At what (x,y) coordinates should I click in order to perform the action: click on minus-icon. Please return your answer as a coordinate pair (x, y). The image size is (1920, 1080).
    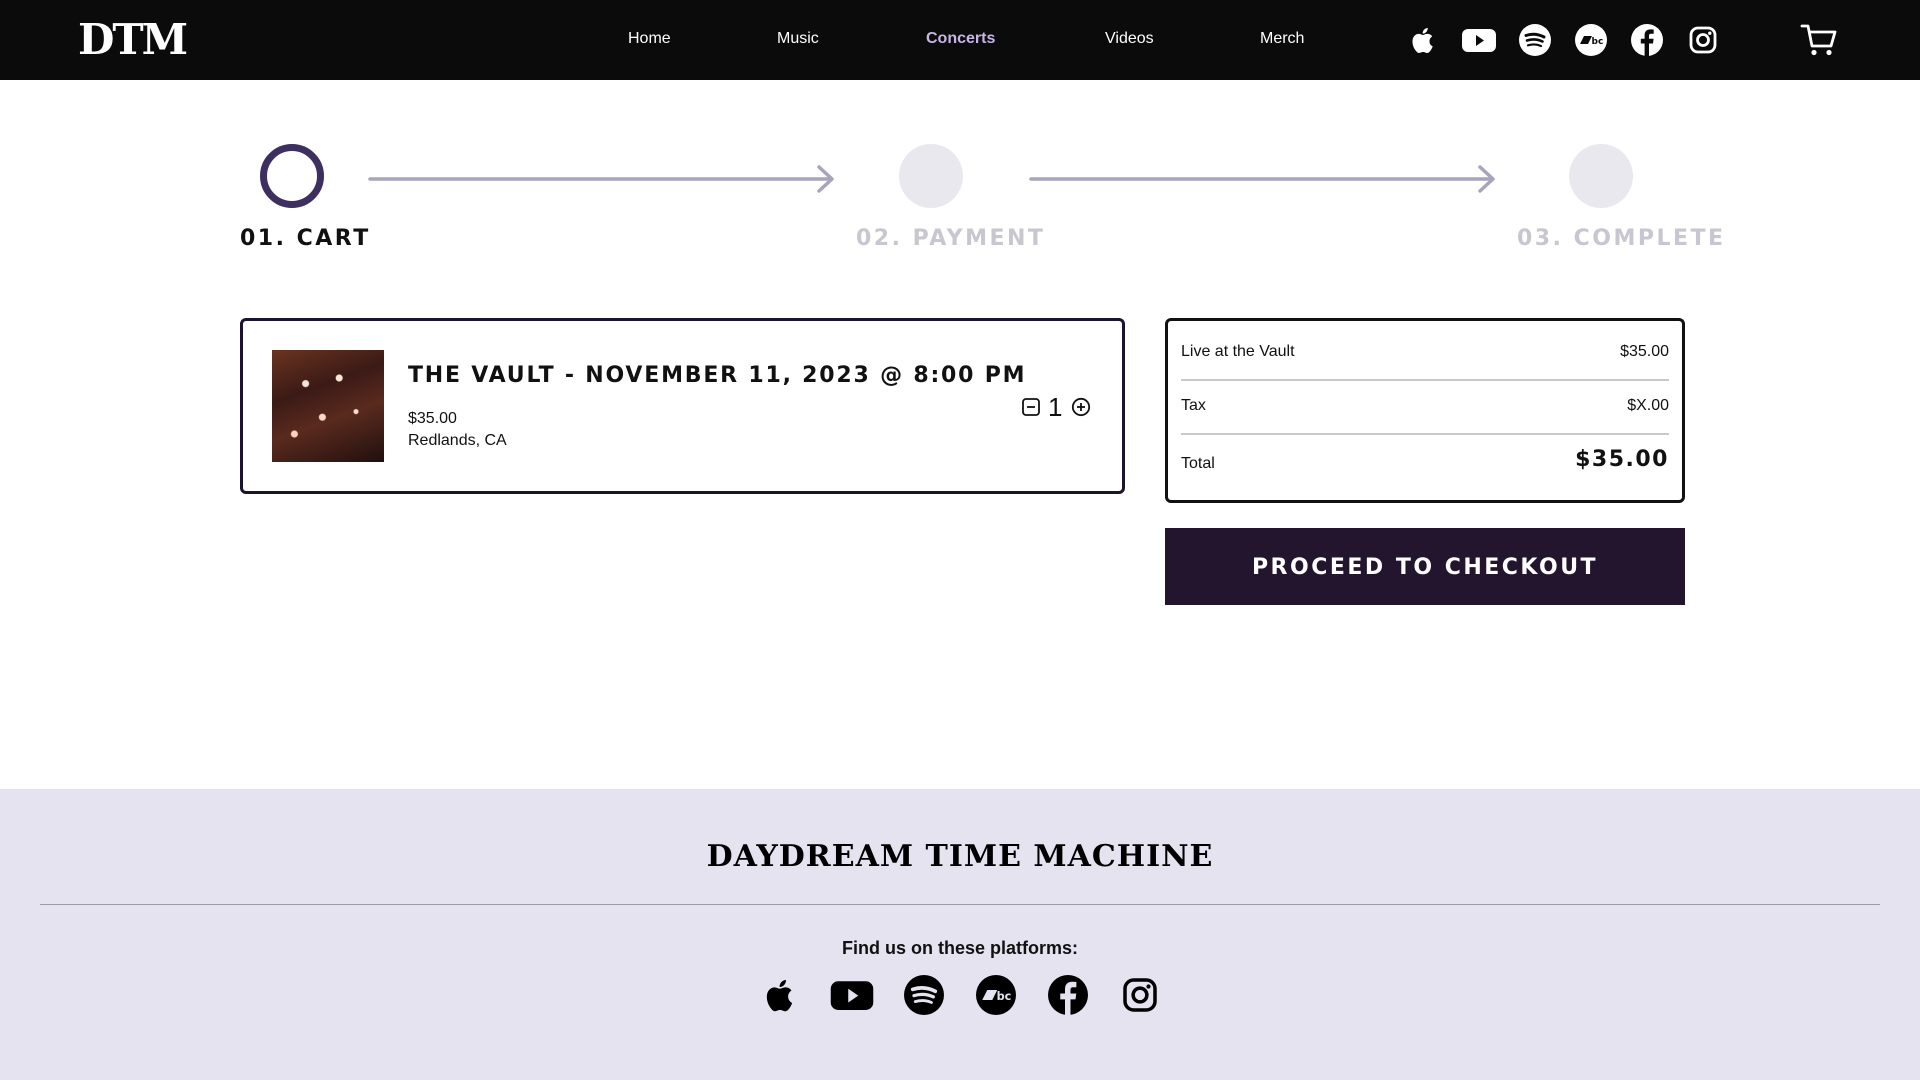
    Looking at the image, I should click on (1031, 407).